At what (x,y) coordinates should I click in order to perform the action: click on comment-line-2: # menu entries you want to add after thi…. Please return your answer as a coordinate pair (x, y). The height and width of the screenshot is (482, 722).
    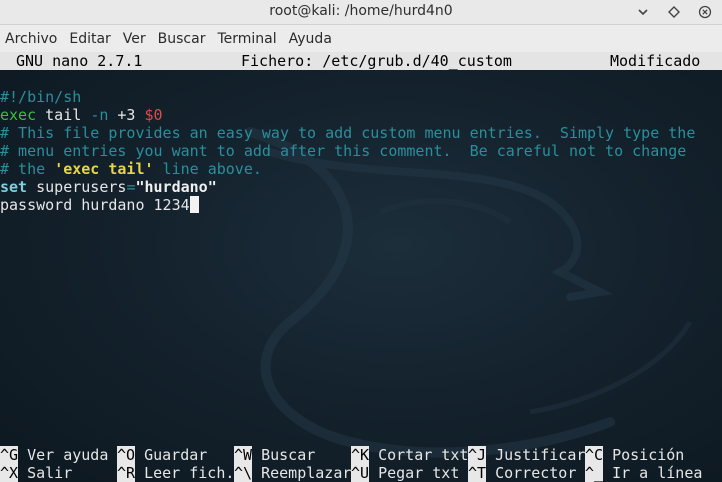
    Looking at the image, I should click on (343, 151).